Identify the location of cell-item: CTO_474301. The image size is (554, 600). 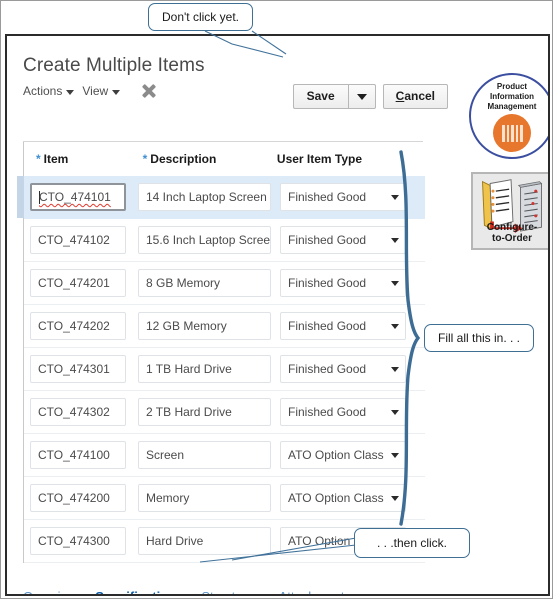
(84, 369).